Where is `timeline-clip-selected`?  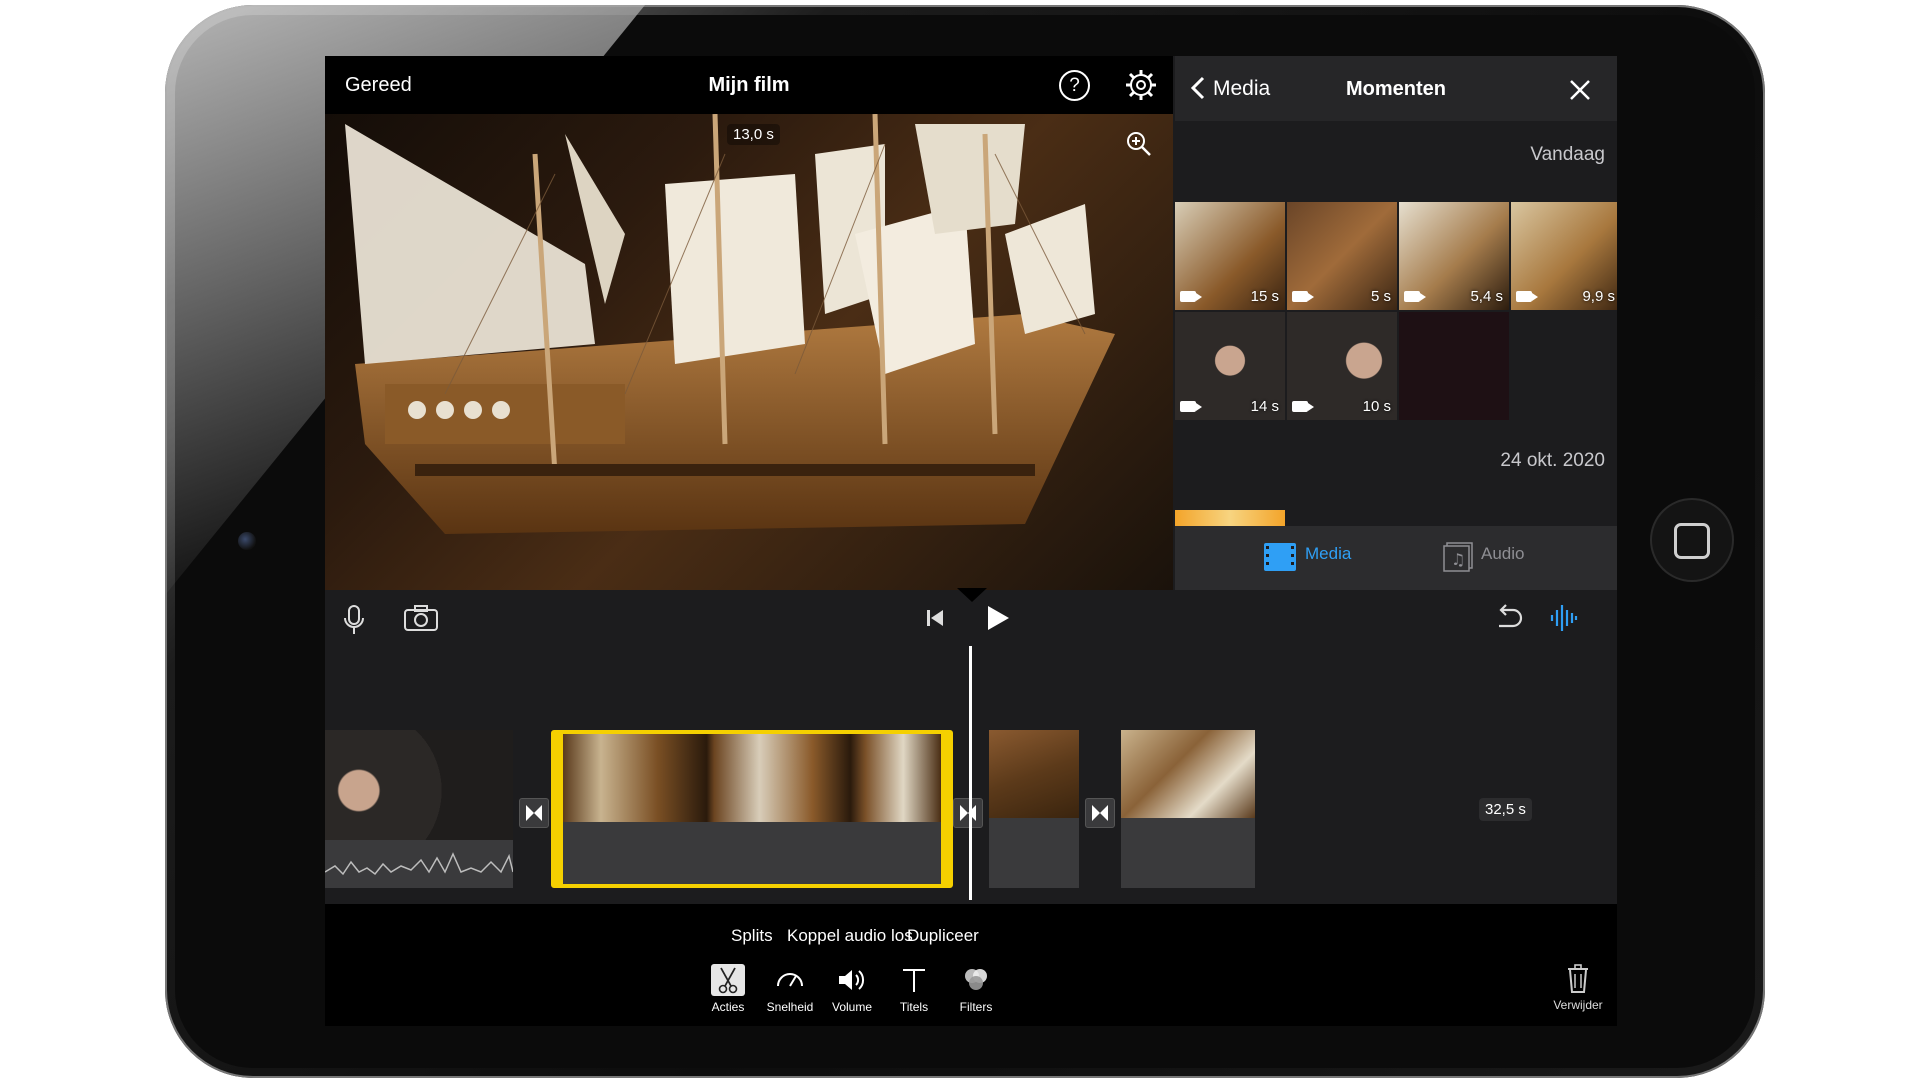
timeline-clip-selected is located at coordinates (752, 809).